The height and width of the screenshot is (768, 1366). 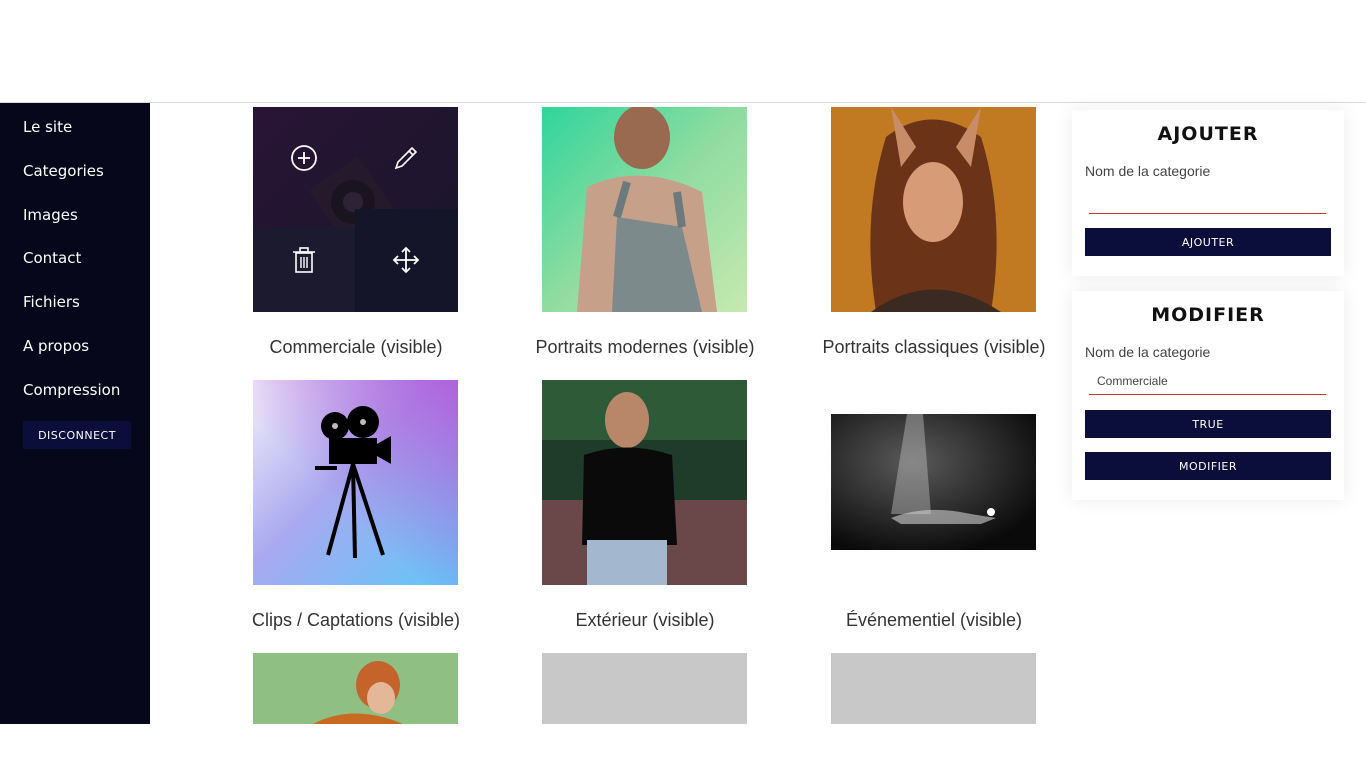 I want to click on edit-panel-title: MODIFIER, so click(x=1208, y=315).